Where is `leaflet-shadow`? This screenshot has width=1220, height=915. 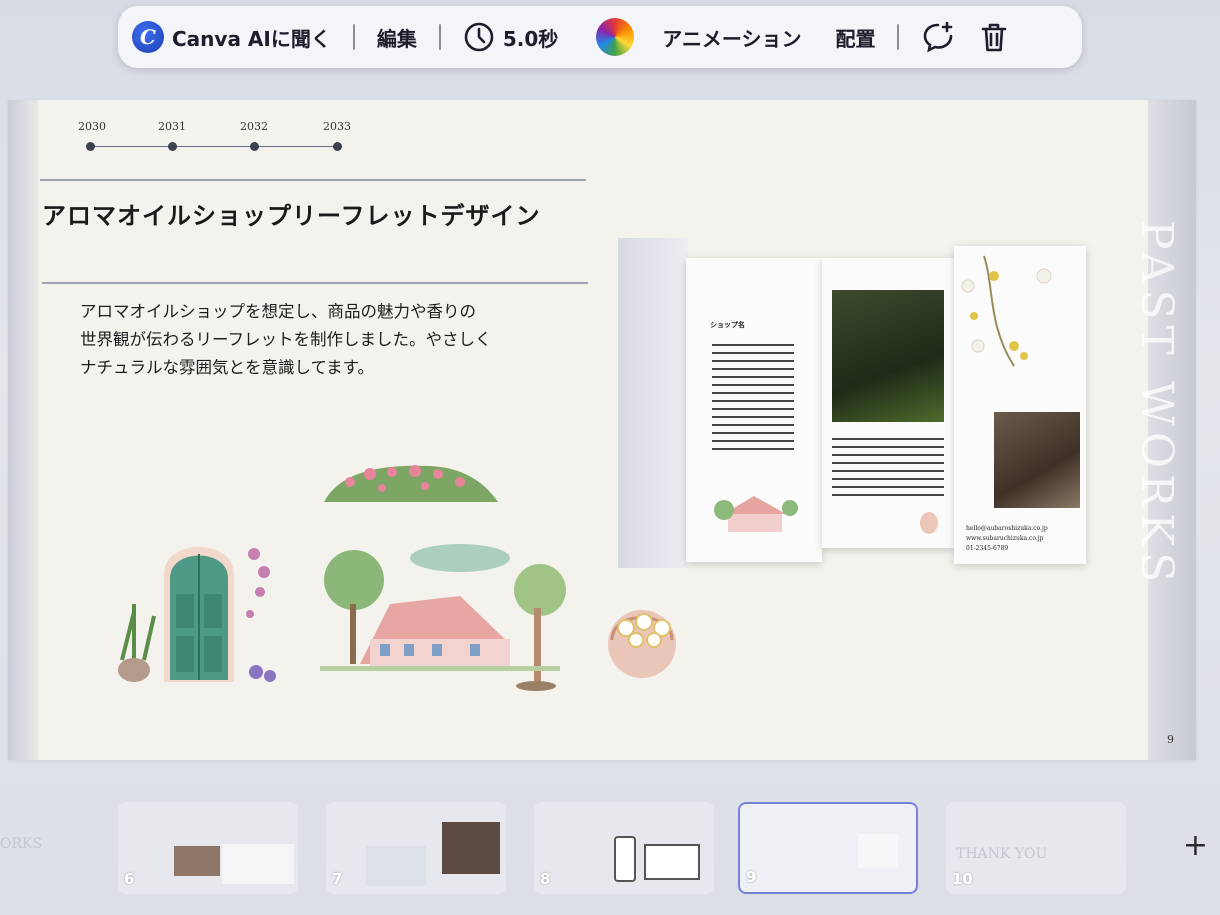 leaflet-shadow is located at coordinates (653, 403).